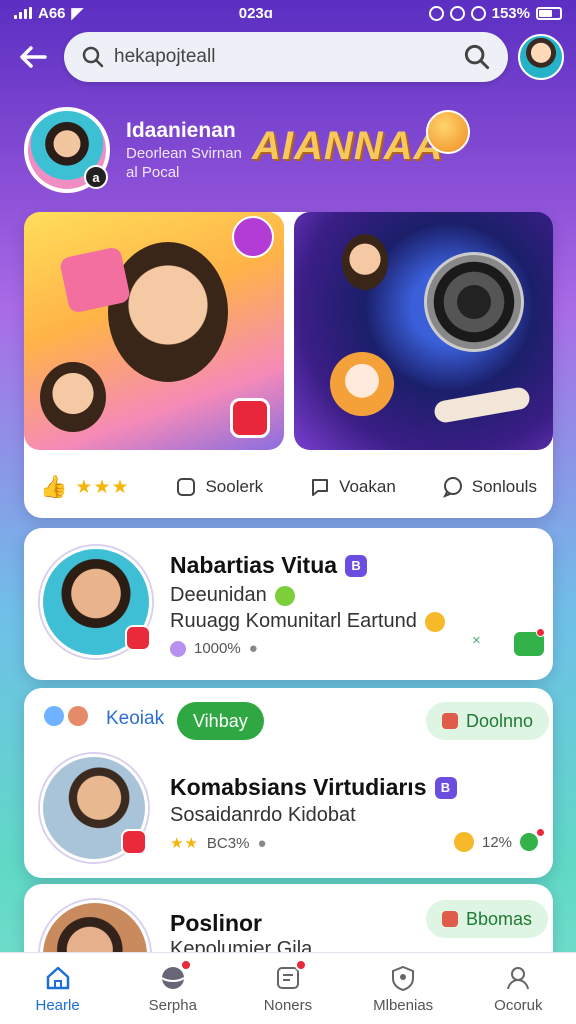 Image resolution: width=576 pixels, height=1024 pixels. Describe the element at coordinates (255, 13) in the screenshot. I see `clock: 023ɑ` at that location.